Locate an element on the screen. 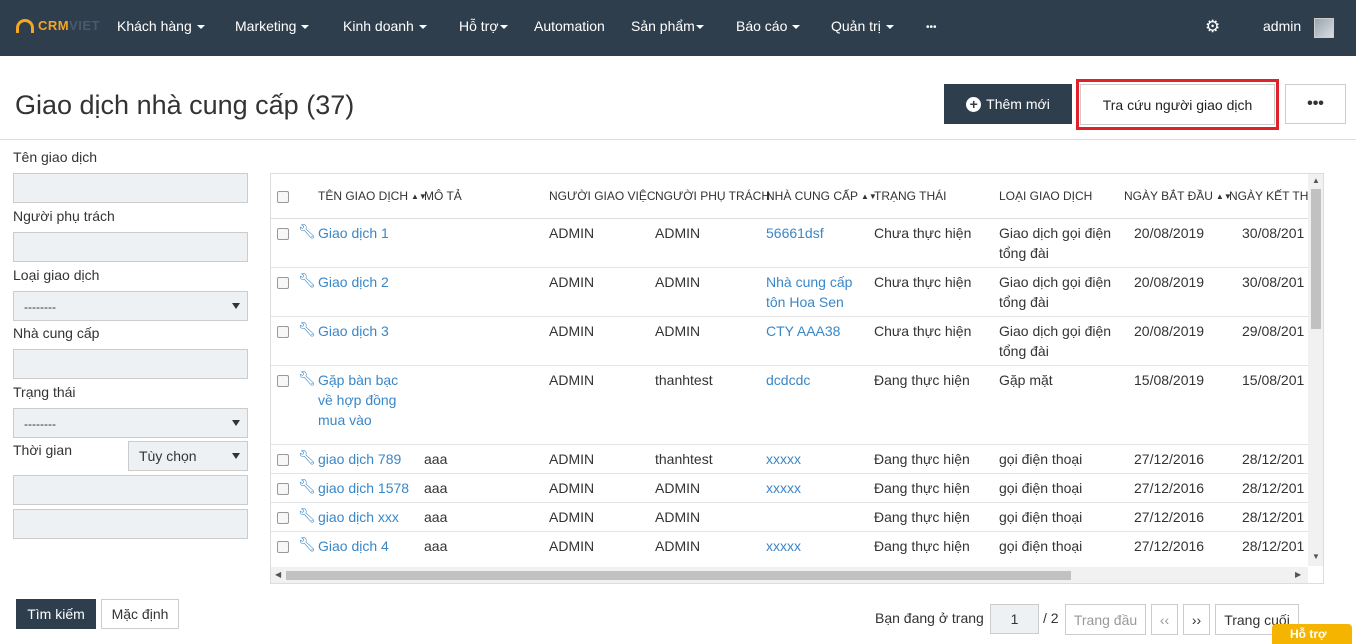  gear-icon: ⚙ is located at coordinates (1212, 27).